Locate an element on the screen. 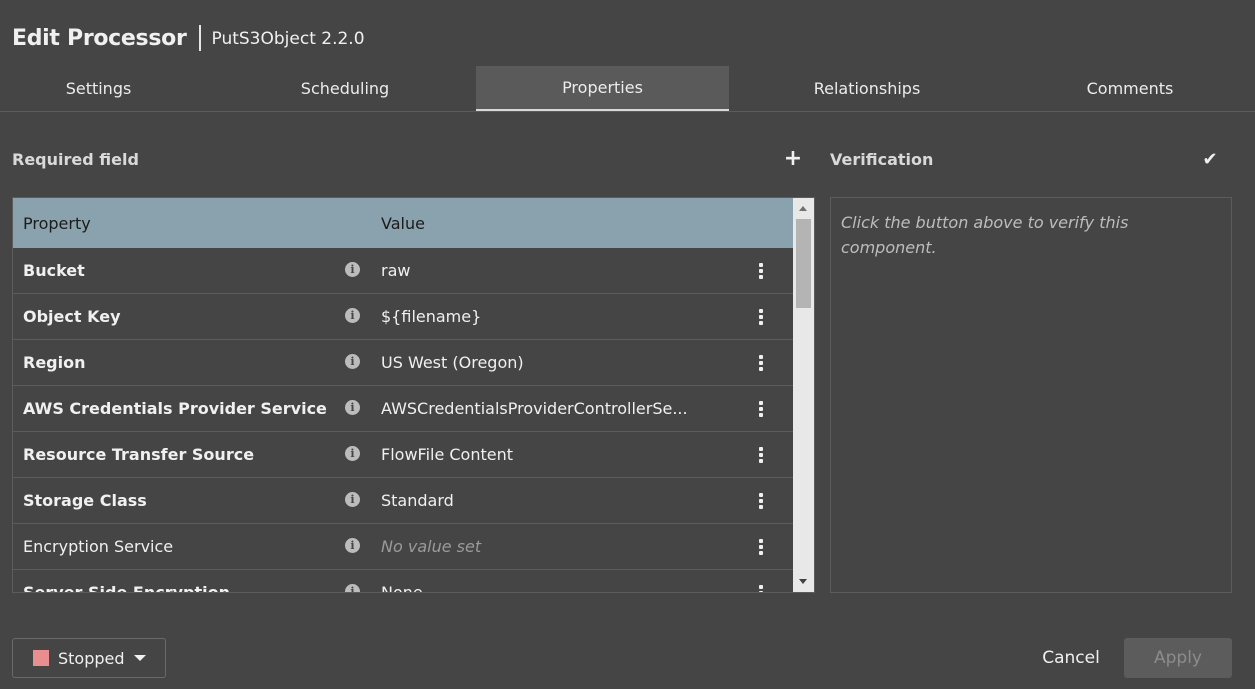  column-header-property: Property is located at coordinates (57, 223).